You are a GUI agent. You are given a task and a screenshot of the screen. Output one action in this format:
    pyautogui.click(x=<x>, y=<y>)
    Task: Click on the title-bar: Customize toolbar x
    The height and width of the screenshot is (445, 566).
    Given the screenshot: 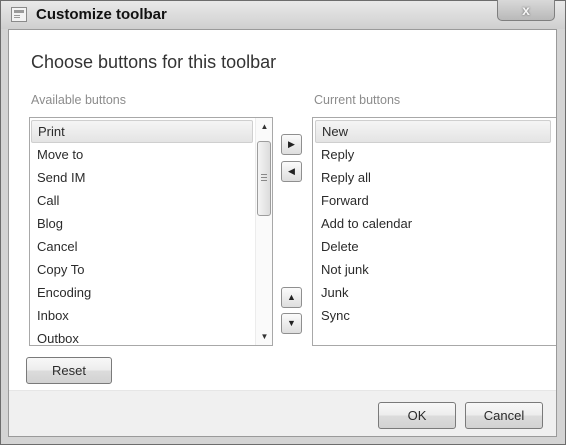 What is the action you would take?
    pyautogui.click(x=283, y=14)
    